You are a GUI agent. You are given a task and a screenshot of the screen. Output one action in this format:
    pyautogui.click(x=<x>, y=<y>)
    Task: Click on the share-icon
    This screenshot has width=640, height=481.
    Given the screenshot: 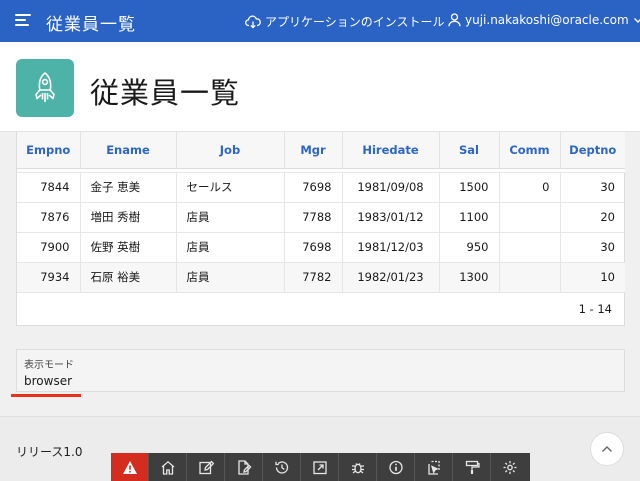 What is the action you would take?
    pyautogui.click(x=319, y=467)
    